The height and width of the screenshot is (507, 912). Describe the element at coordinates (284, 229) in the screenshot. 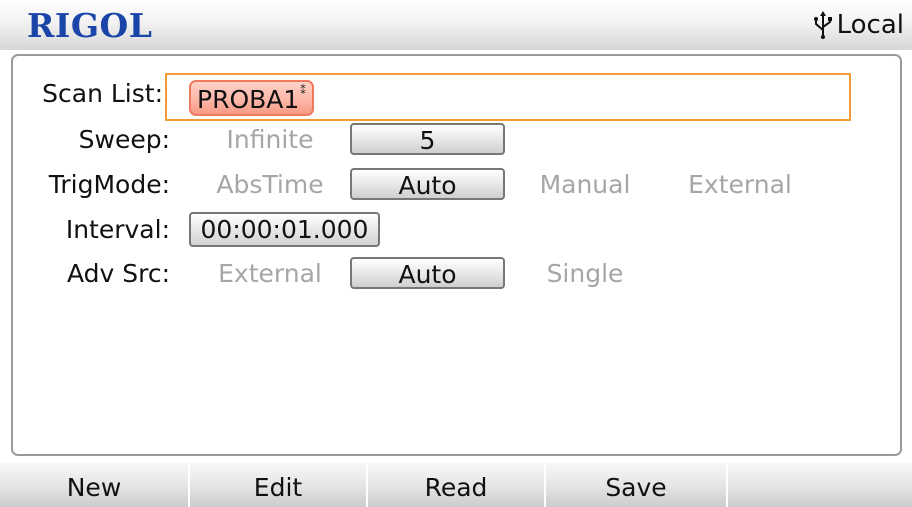

I see `interval-field: 00:00:01.000` at that location.